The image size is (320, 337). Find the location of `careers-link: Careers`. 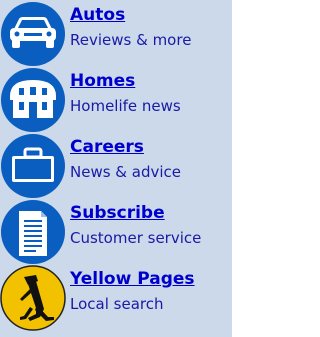

careers-link: Careers is located at coordinates (107, 147).